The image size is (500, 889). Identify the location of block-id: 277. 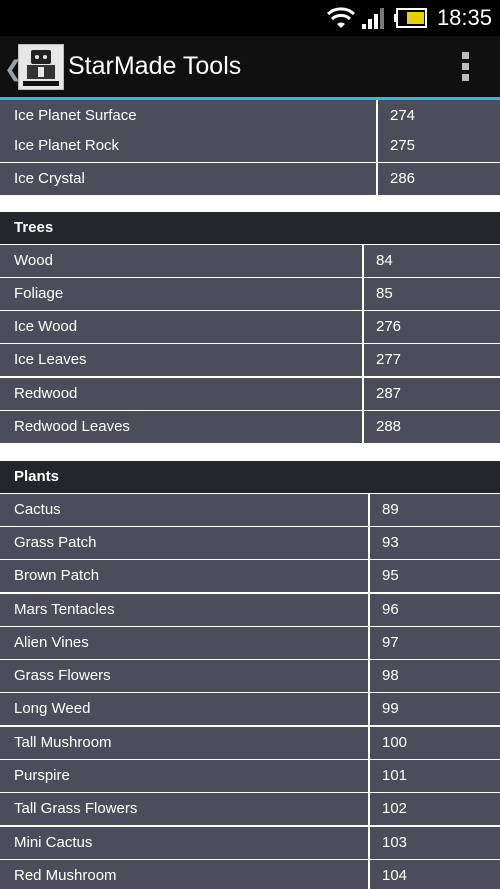
(389, 359).